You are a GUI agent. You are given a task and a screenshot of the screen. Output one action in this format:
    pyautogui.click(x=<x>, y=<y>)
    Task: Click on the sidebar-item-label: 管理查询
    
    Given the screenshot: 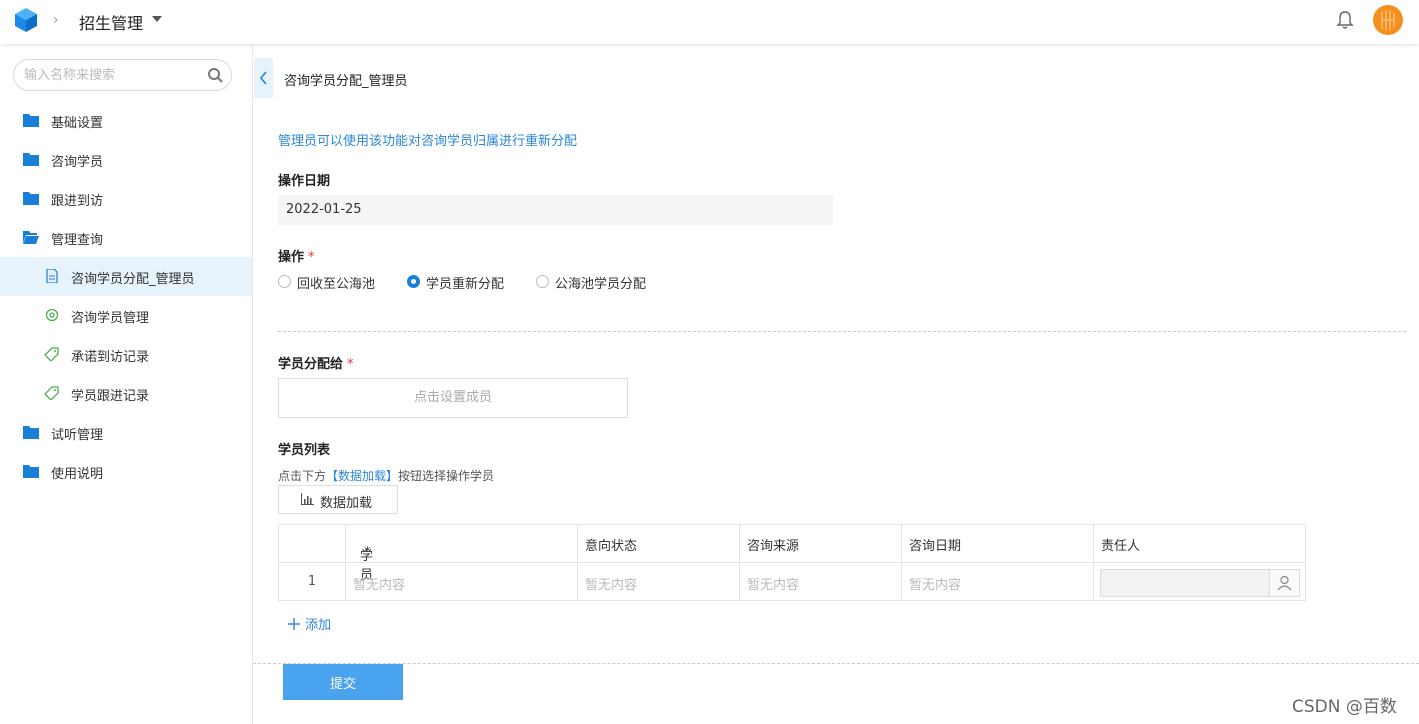 What is the action you would take?
    pyautogui.click(x=77, y=240)
    